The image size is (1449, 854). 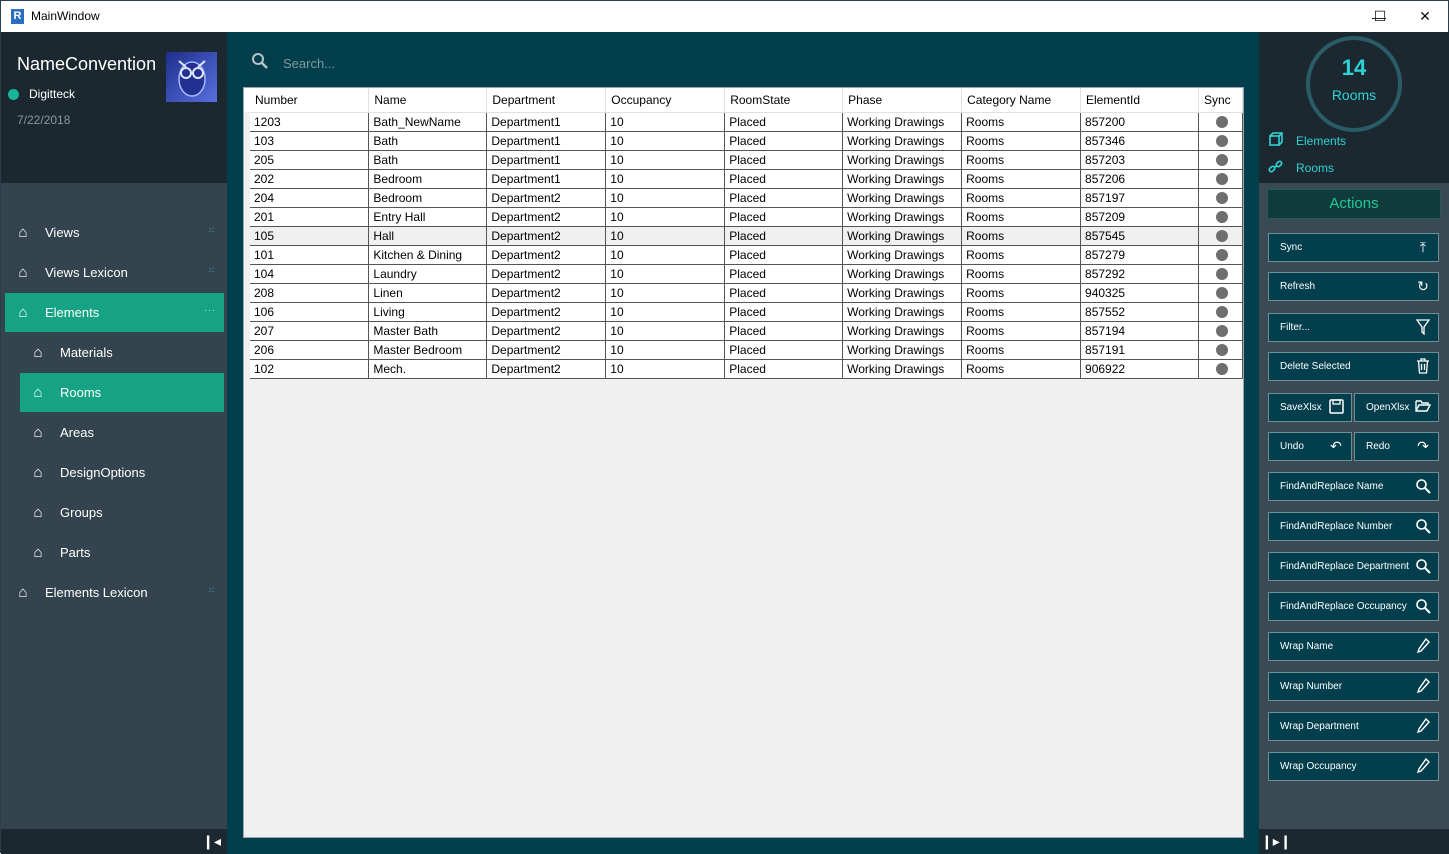 What do you see at coordinates (122, 512) in the screenshot?
I see `sidebar-item-groups: ⌂ Groups` at bounding box center [122, 512].